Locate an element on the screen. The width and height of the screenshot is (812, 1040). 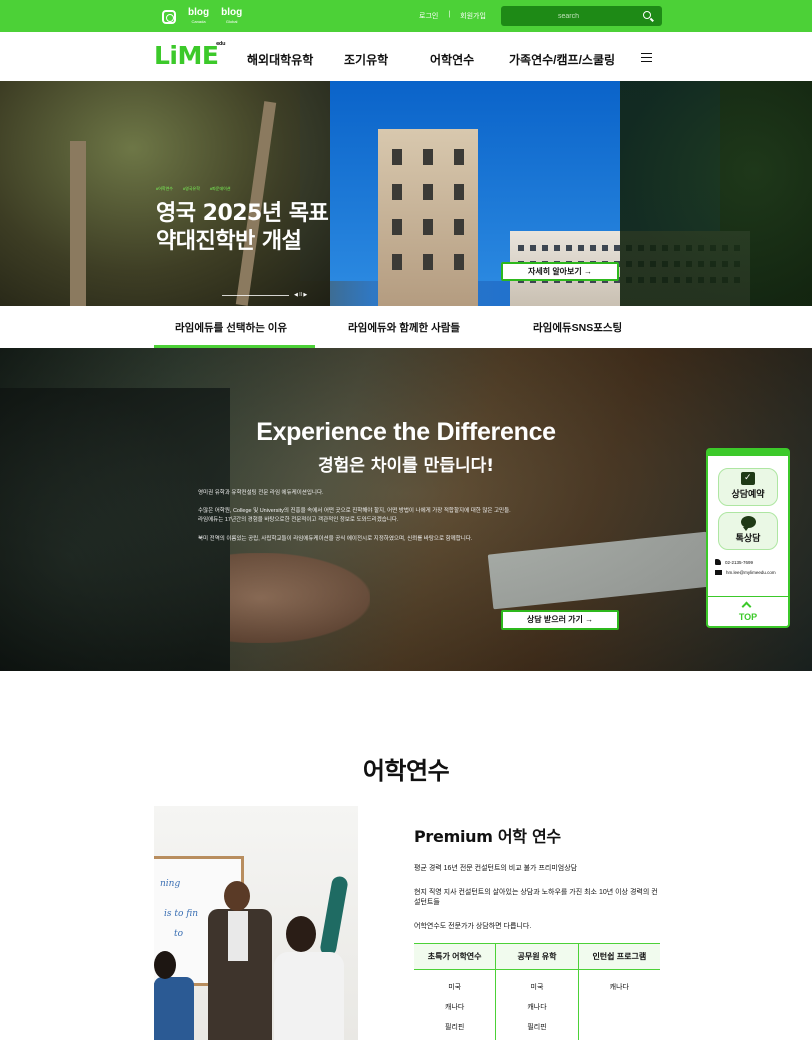
nav-item-language-training: 어학연수 is located at coordinates (452, 59).